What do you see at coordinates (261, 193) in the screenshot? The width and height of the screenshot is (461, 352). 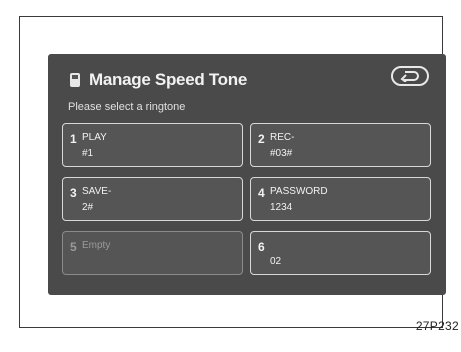 I see `slot-number: 4` at bounding box center [261, 193].